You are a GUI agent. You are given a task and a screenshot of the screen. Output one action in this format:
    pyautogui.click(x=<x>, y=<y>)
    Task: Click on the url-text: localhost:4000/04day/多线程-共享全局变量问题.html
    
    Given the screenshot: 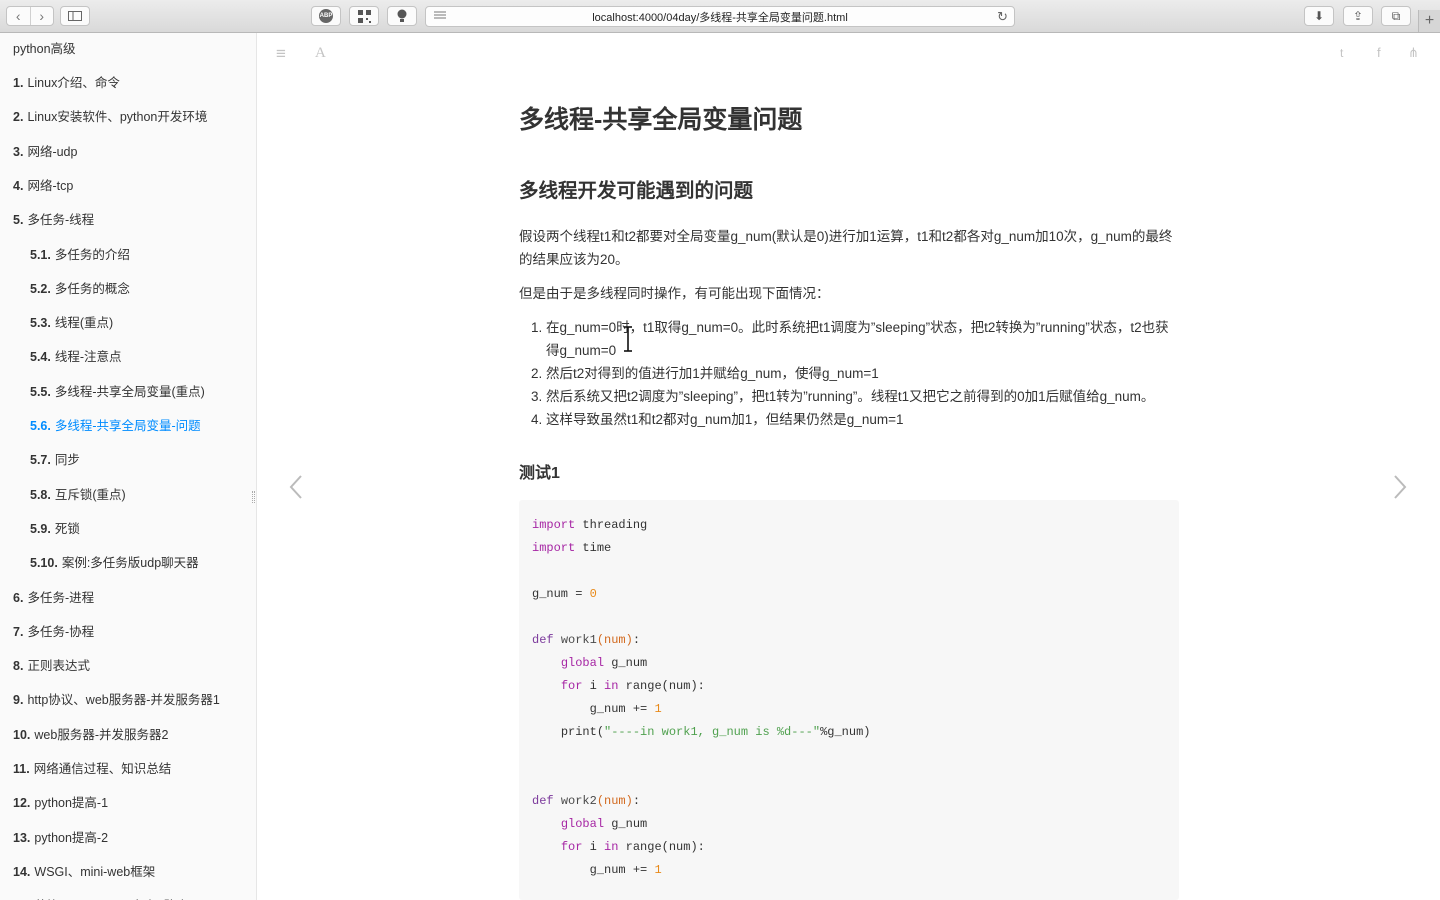 What is the action you would take?
    pyautogui.click(x=720, y=17)
    